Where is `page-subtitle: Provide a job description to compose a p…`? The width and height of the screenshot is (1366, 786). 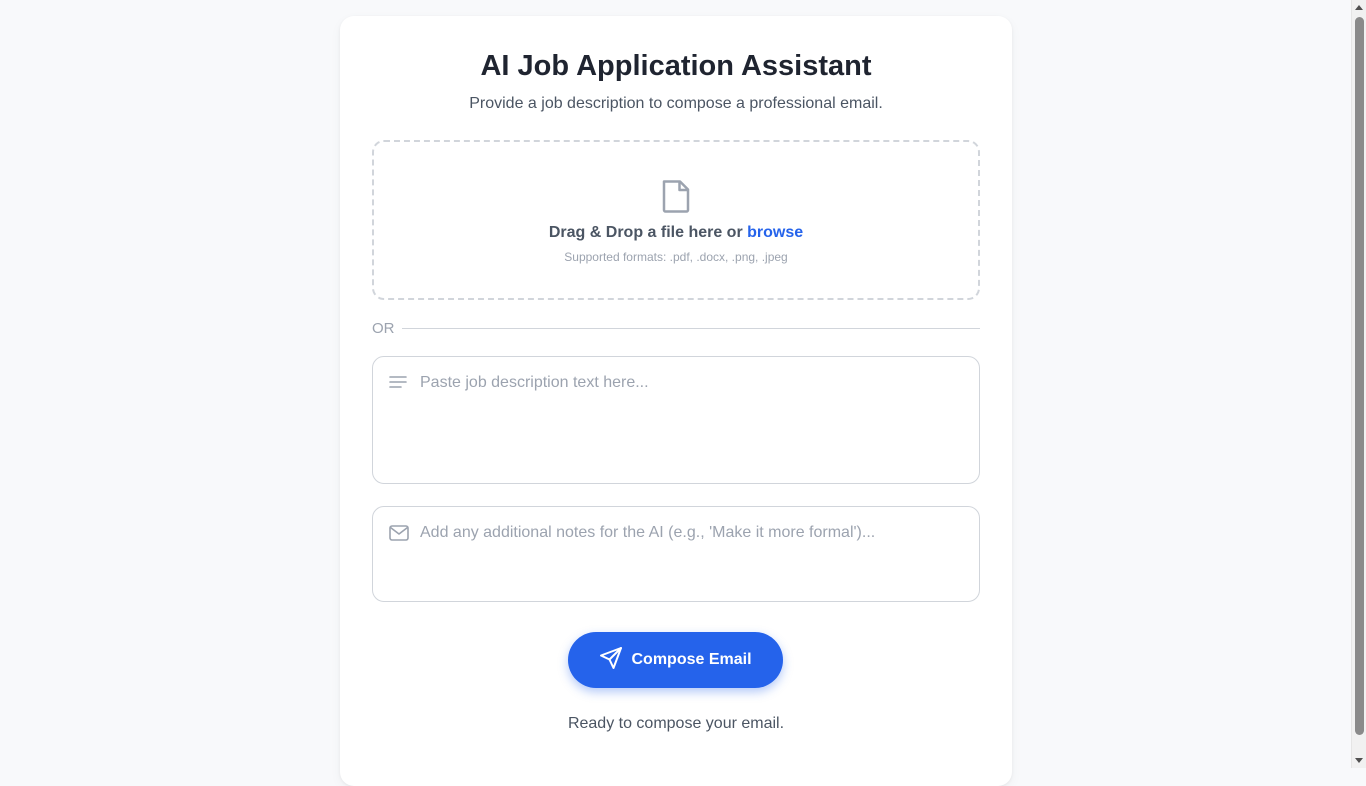
page-subtitle: Provide a job description to compose a p… is located at coordinates (676, 103).